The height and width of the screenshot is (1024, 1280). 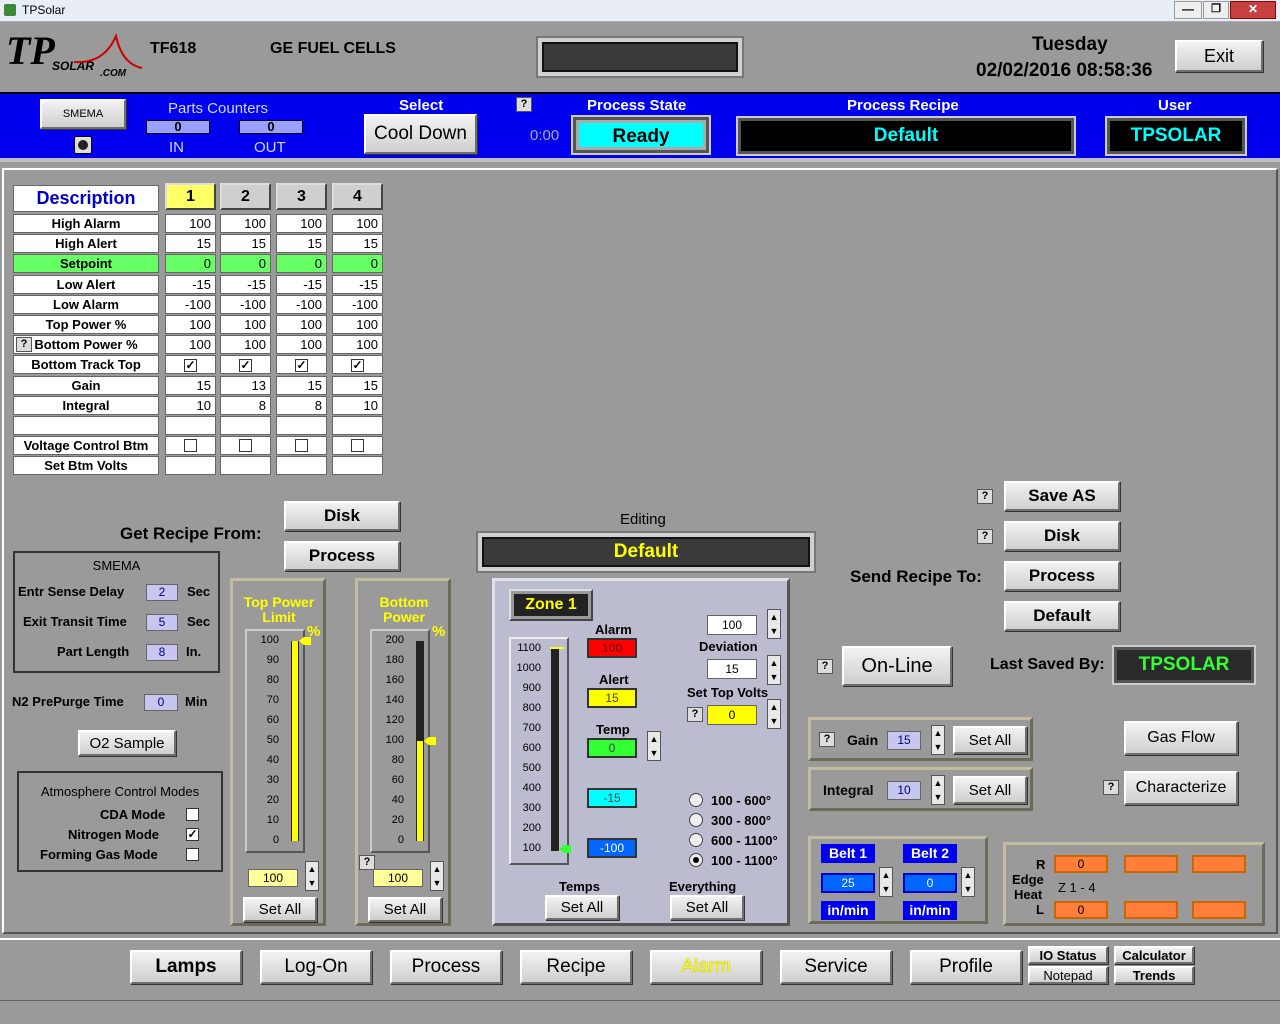 I want to click on edge-heat-r-zone3, so click(x=1219, y=864).